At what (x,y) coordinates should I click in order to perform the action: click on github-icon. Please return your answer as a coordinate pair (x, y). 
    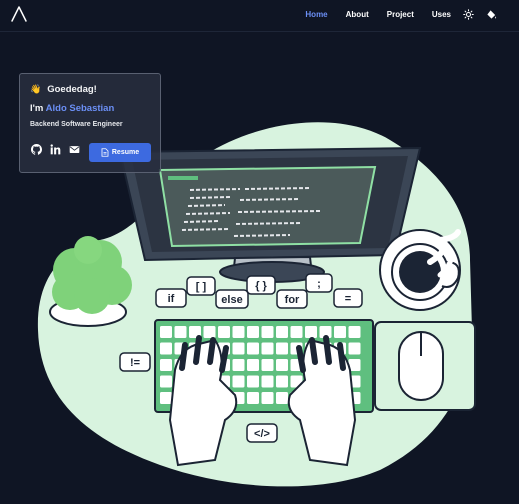
    Looking at the image, I should click on (36, 149).